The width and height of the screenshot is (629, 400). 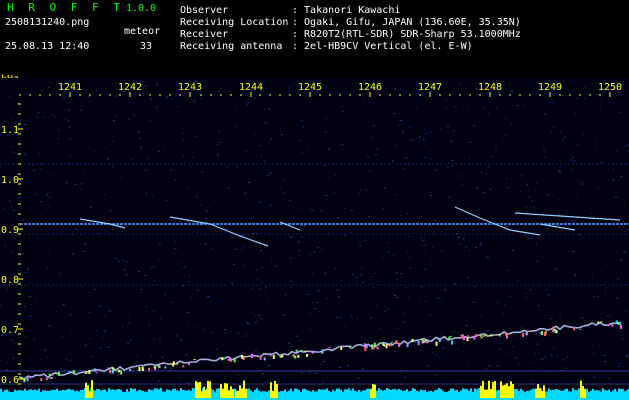 What do you see at coordinates (10, 380) in the screenshot?
I see `y-tick-label: 0.6` at bounding box center [10, 380].